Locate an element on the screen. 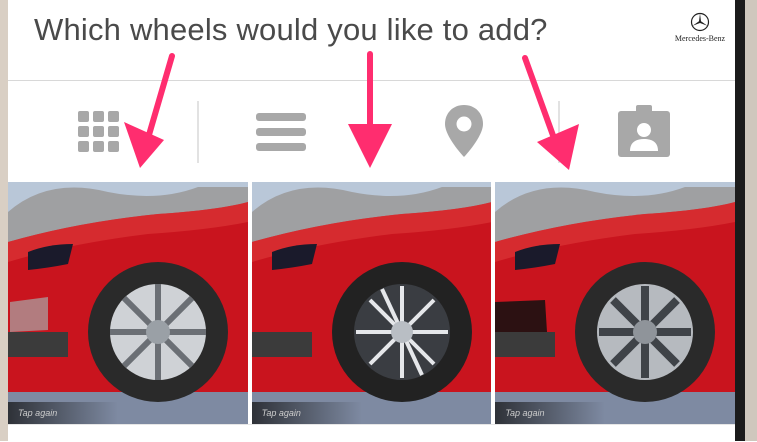  location-pin-icon is located at coordinates (464, 131).